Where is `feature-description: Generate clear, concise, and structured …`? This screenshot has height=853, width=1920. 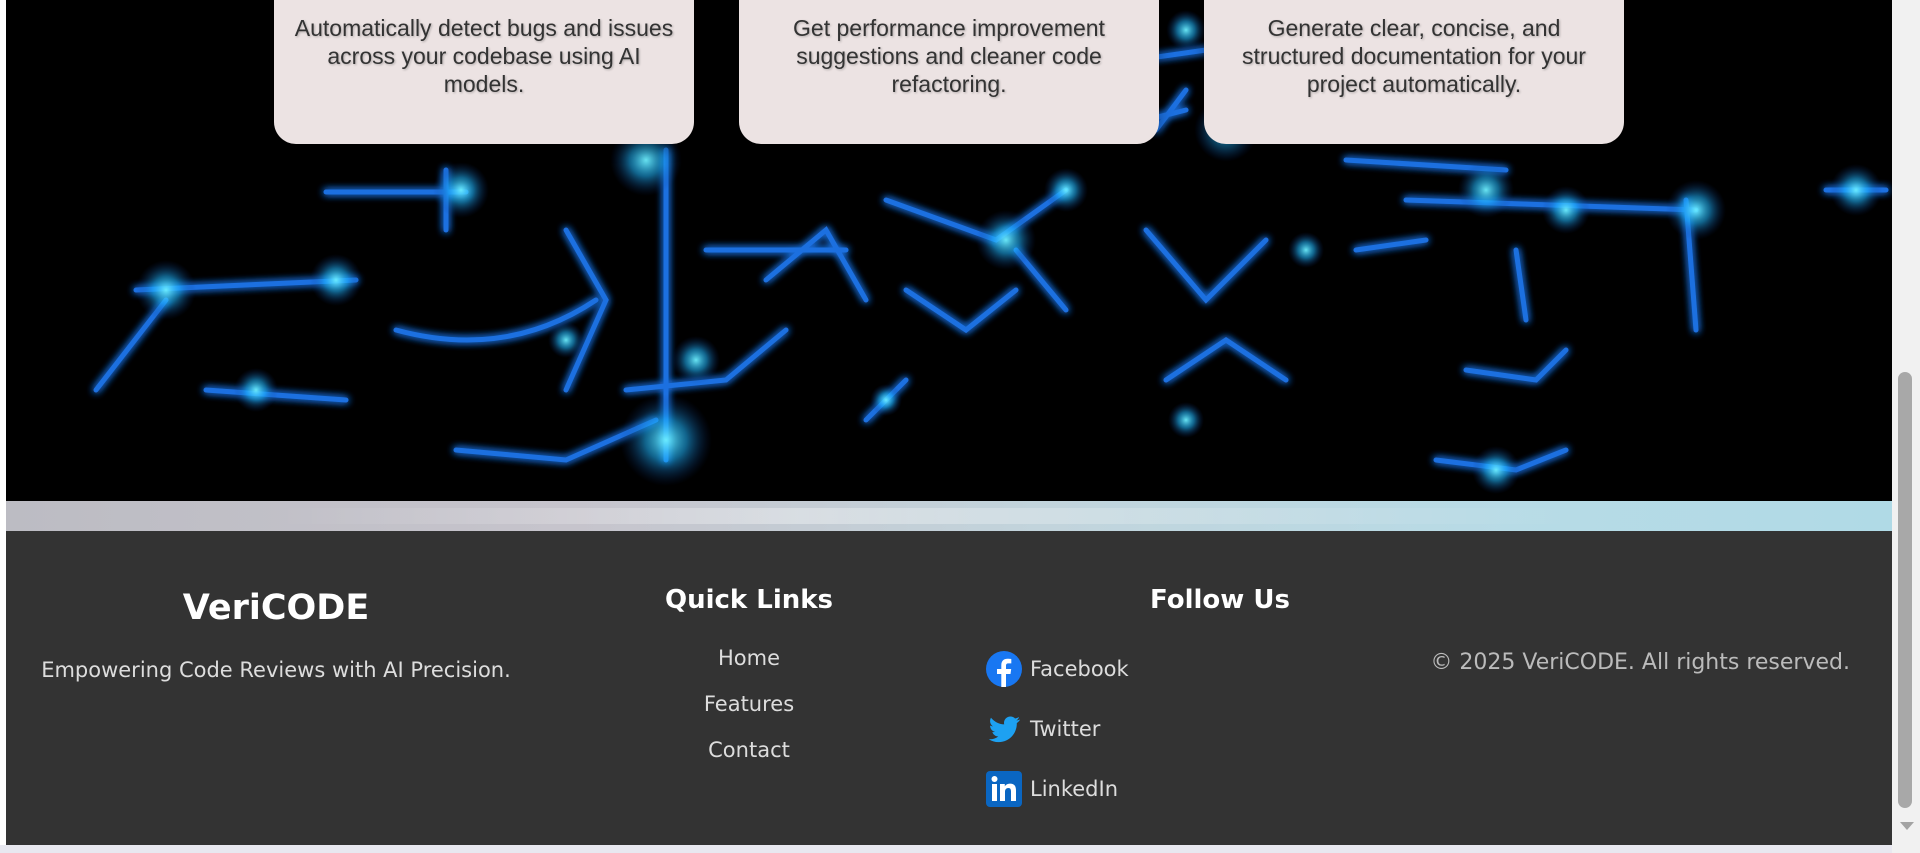
feature-description: Generate clear, concise, and structured … is located at coordinates (1414, 56).